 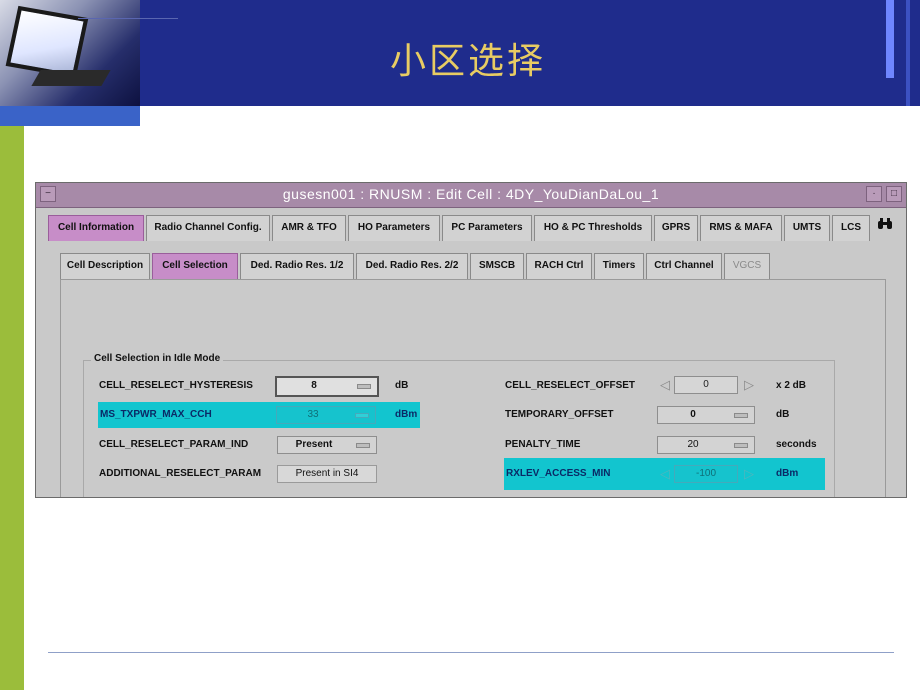 What do you see at coordinates (787, 473) in the screenshot?
I see `rxlev-unit: dBm` at bounding box center [787, 473].